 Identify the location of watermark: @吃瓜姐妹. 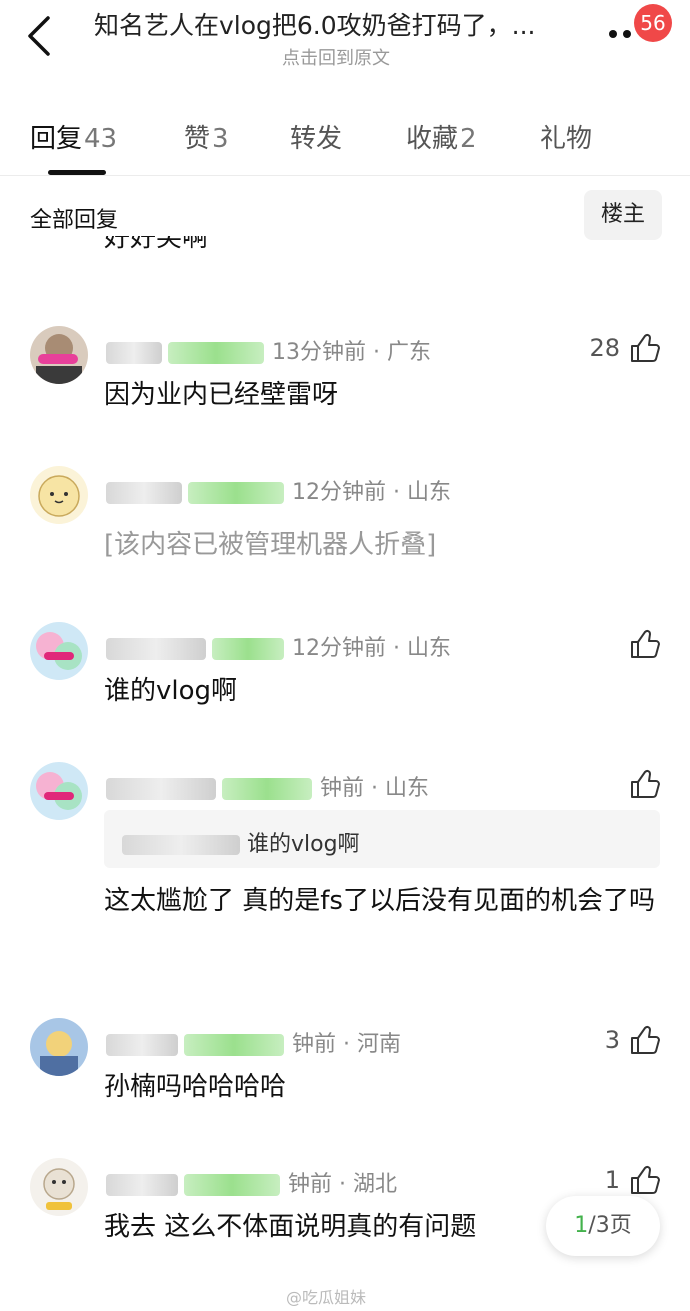
(326, 1297).